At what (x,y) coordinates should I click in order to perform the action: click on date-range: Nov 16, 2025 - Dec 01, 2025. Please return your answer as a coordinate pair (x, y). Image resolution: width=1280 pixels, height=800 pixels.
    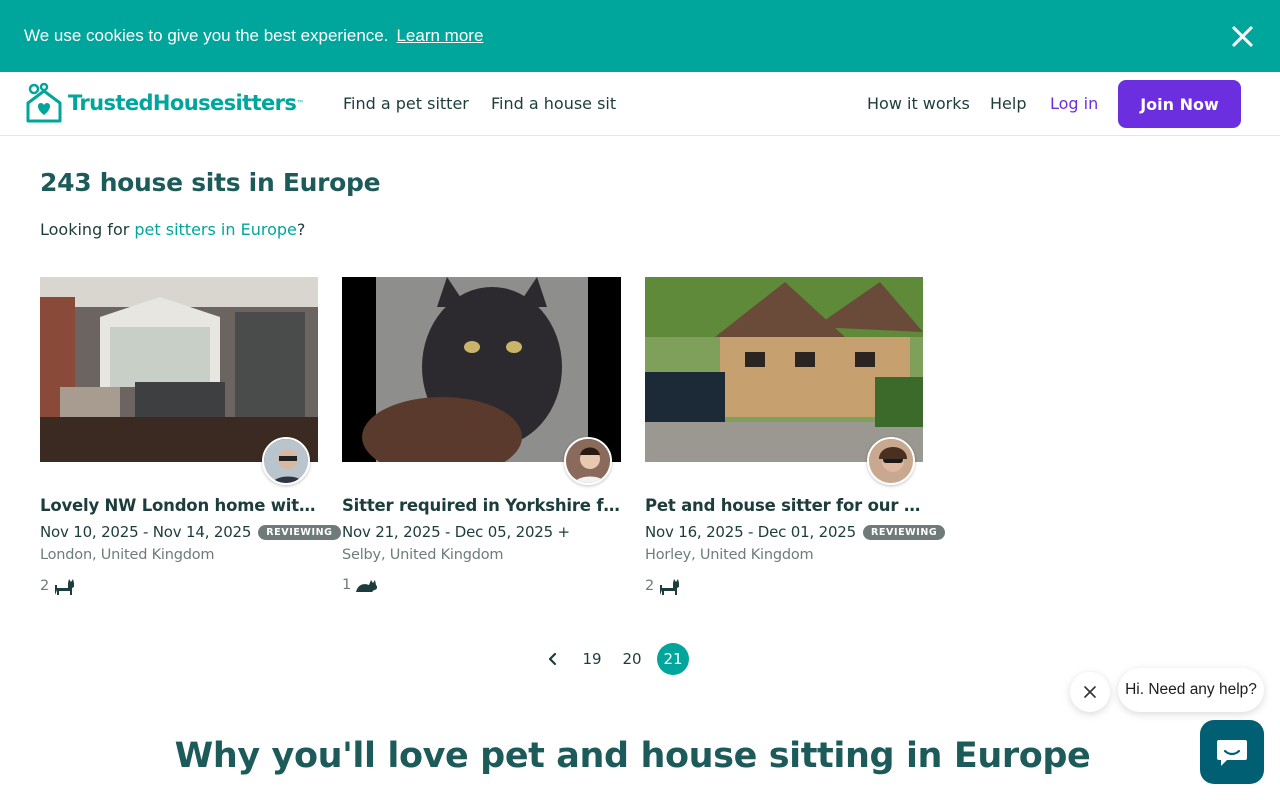
    Looking at the image, I should click on (750, 532).